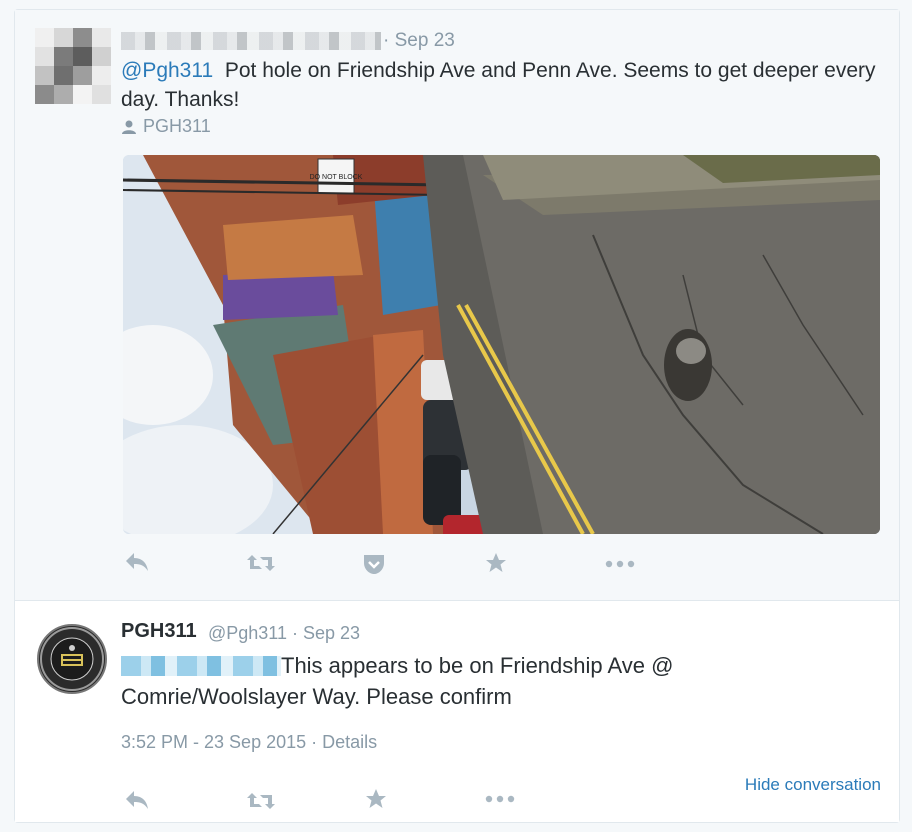 Image resolution: width=912 pixels, height=832 pixels. What do you see at coordinates (251, 41) in the screenshot?
I see `user-name-redacted` at bounding box center [251, 41].